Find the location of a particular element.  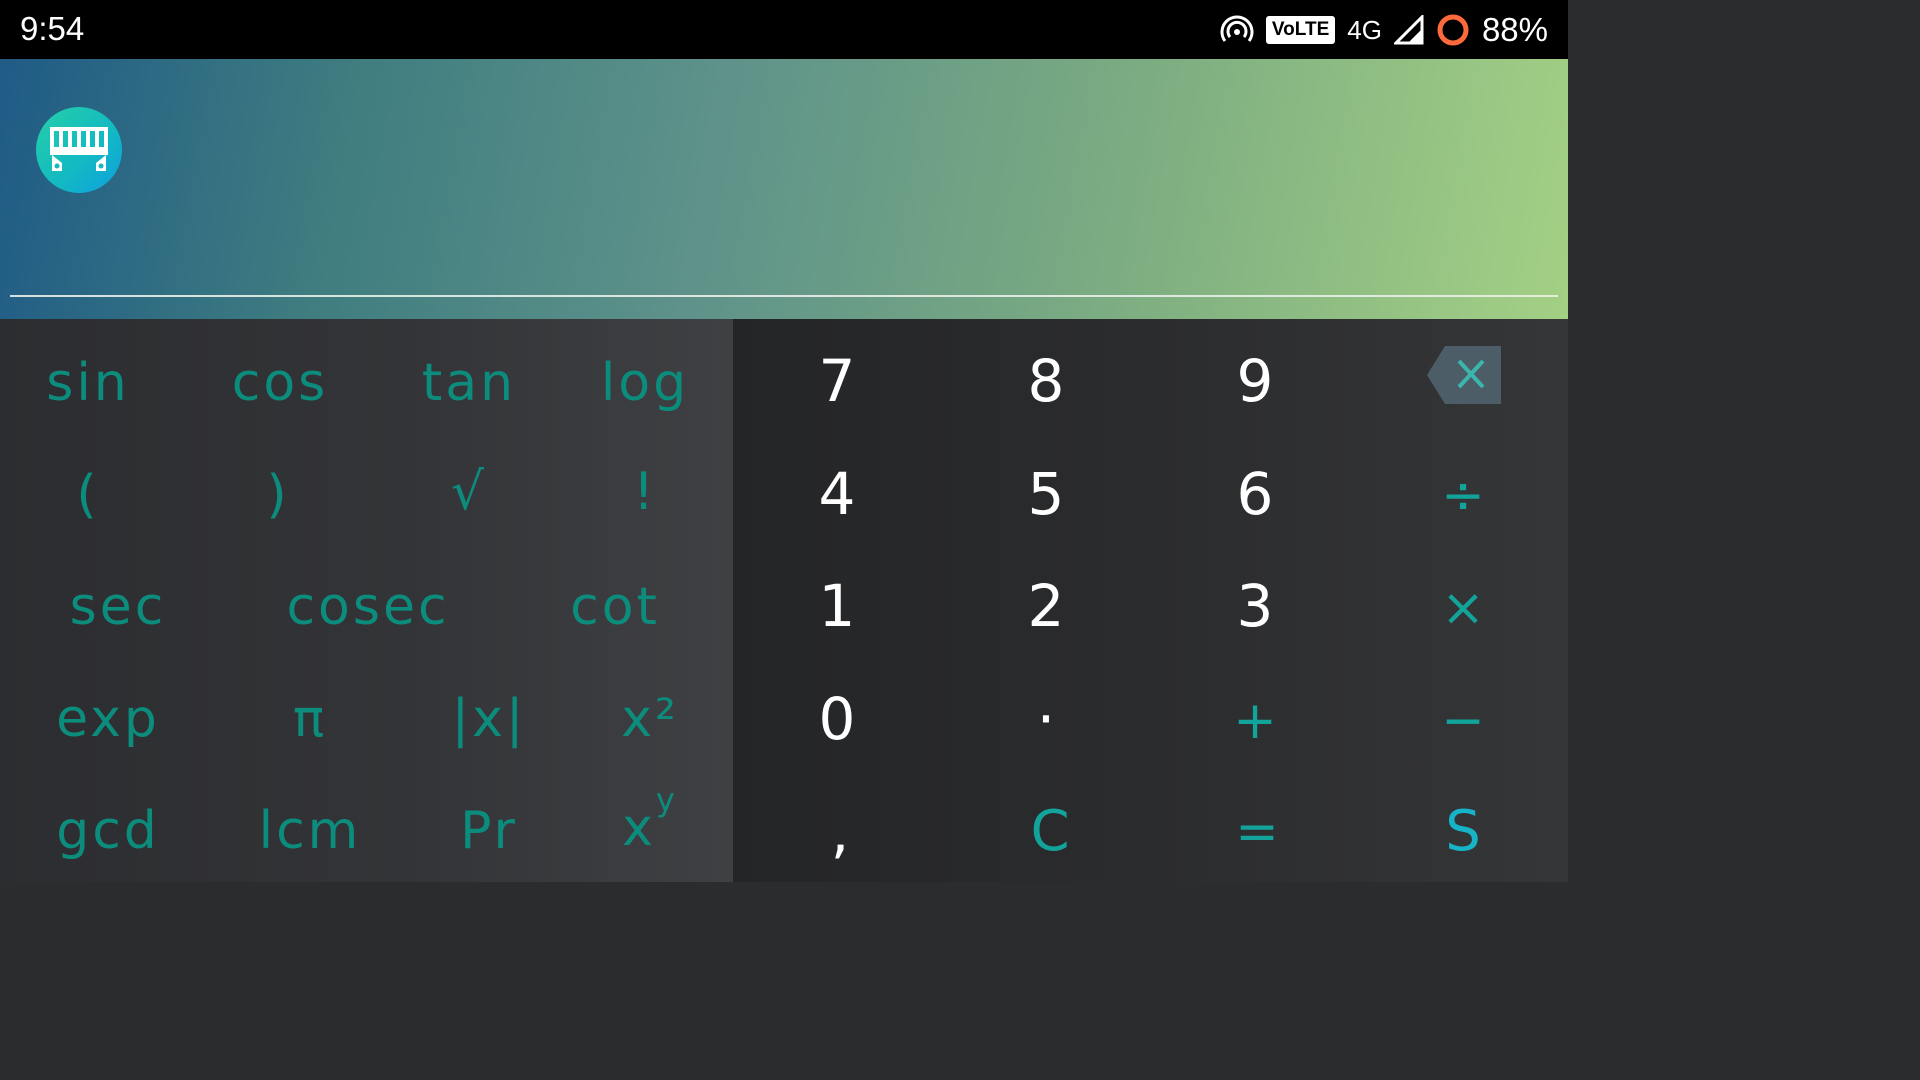

status-icons: VoLTE 4G 88% is located at coordinates (1384, 30).